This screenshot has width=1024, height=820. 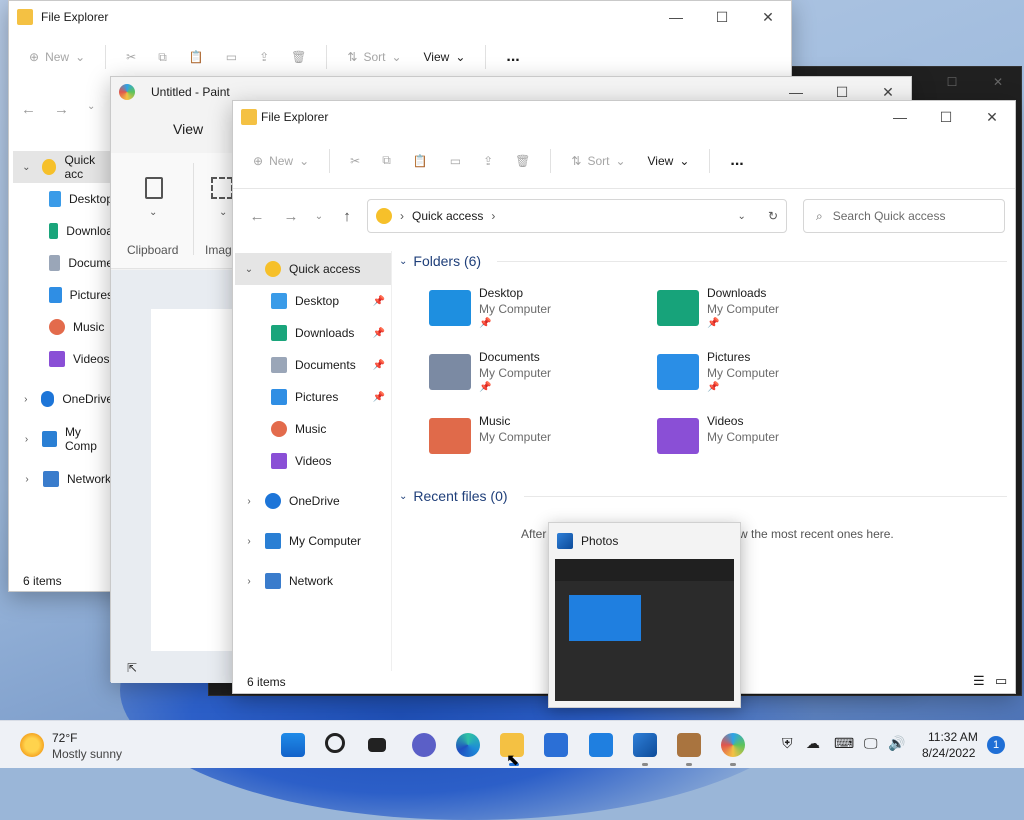 What do you see at coordinates (64, 738) in the screenshot?
I see `weather-temperature: 72°F` at bounding box center [64, 738].